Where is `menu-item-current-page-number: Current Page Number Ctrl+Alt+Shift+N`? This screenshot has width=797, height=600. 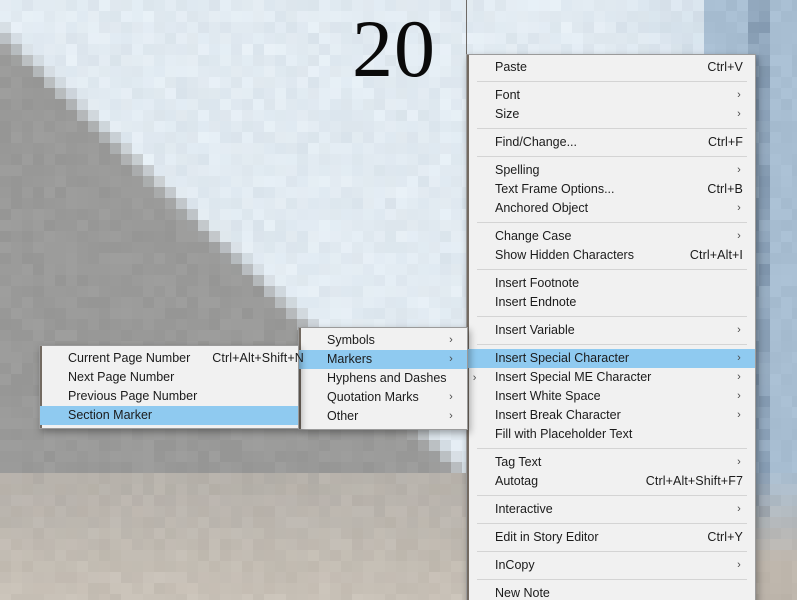 menu-item-current-page-number: Current Page Number Ctrl+Alt+Shift+N is located at coordinates (172, 358).